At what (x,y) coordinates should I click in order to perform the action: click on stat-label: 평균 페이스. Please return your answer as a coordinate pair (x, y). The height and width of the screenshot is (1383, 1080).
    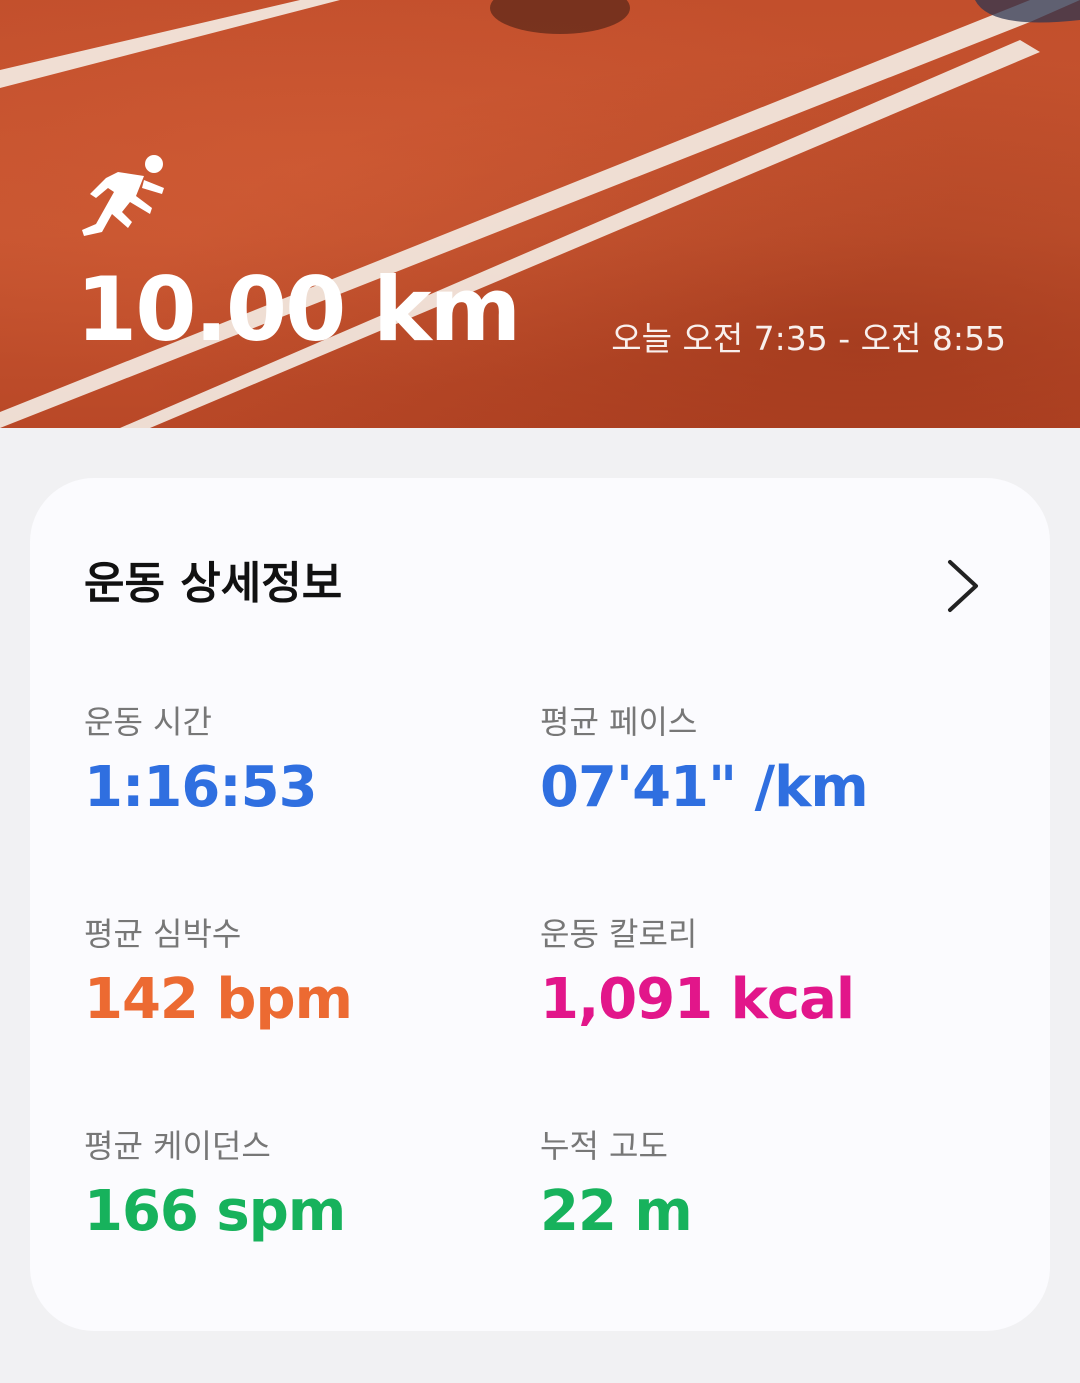
    Looking at the image, I should click on (619, 722).